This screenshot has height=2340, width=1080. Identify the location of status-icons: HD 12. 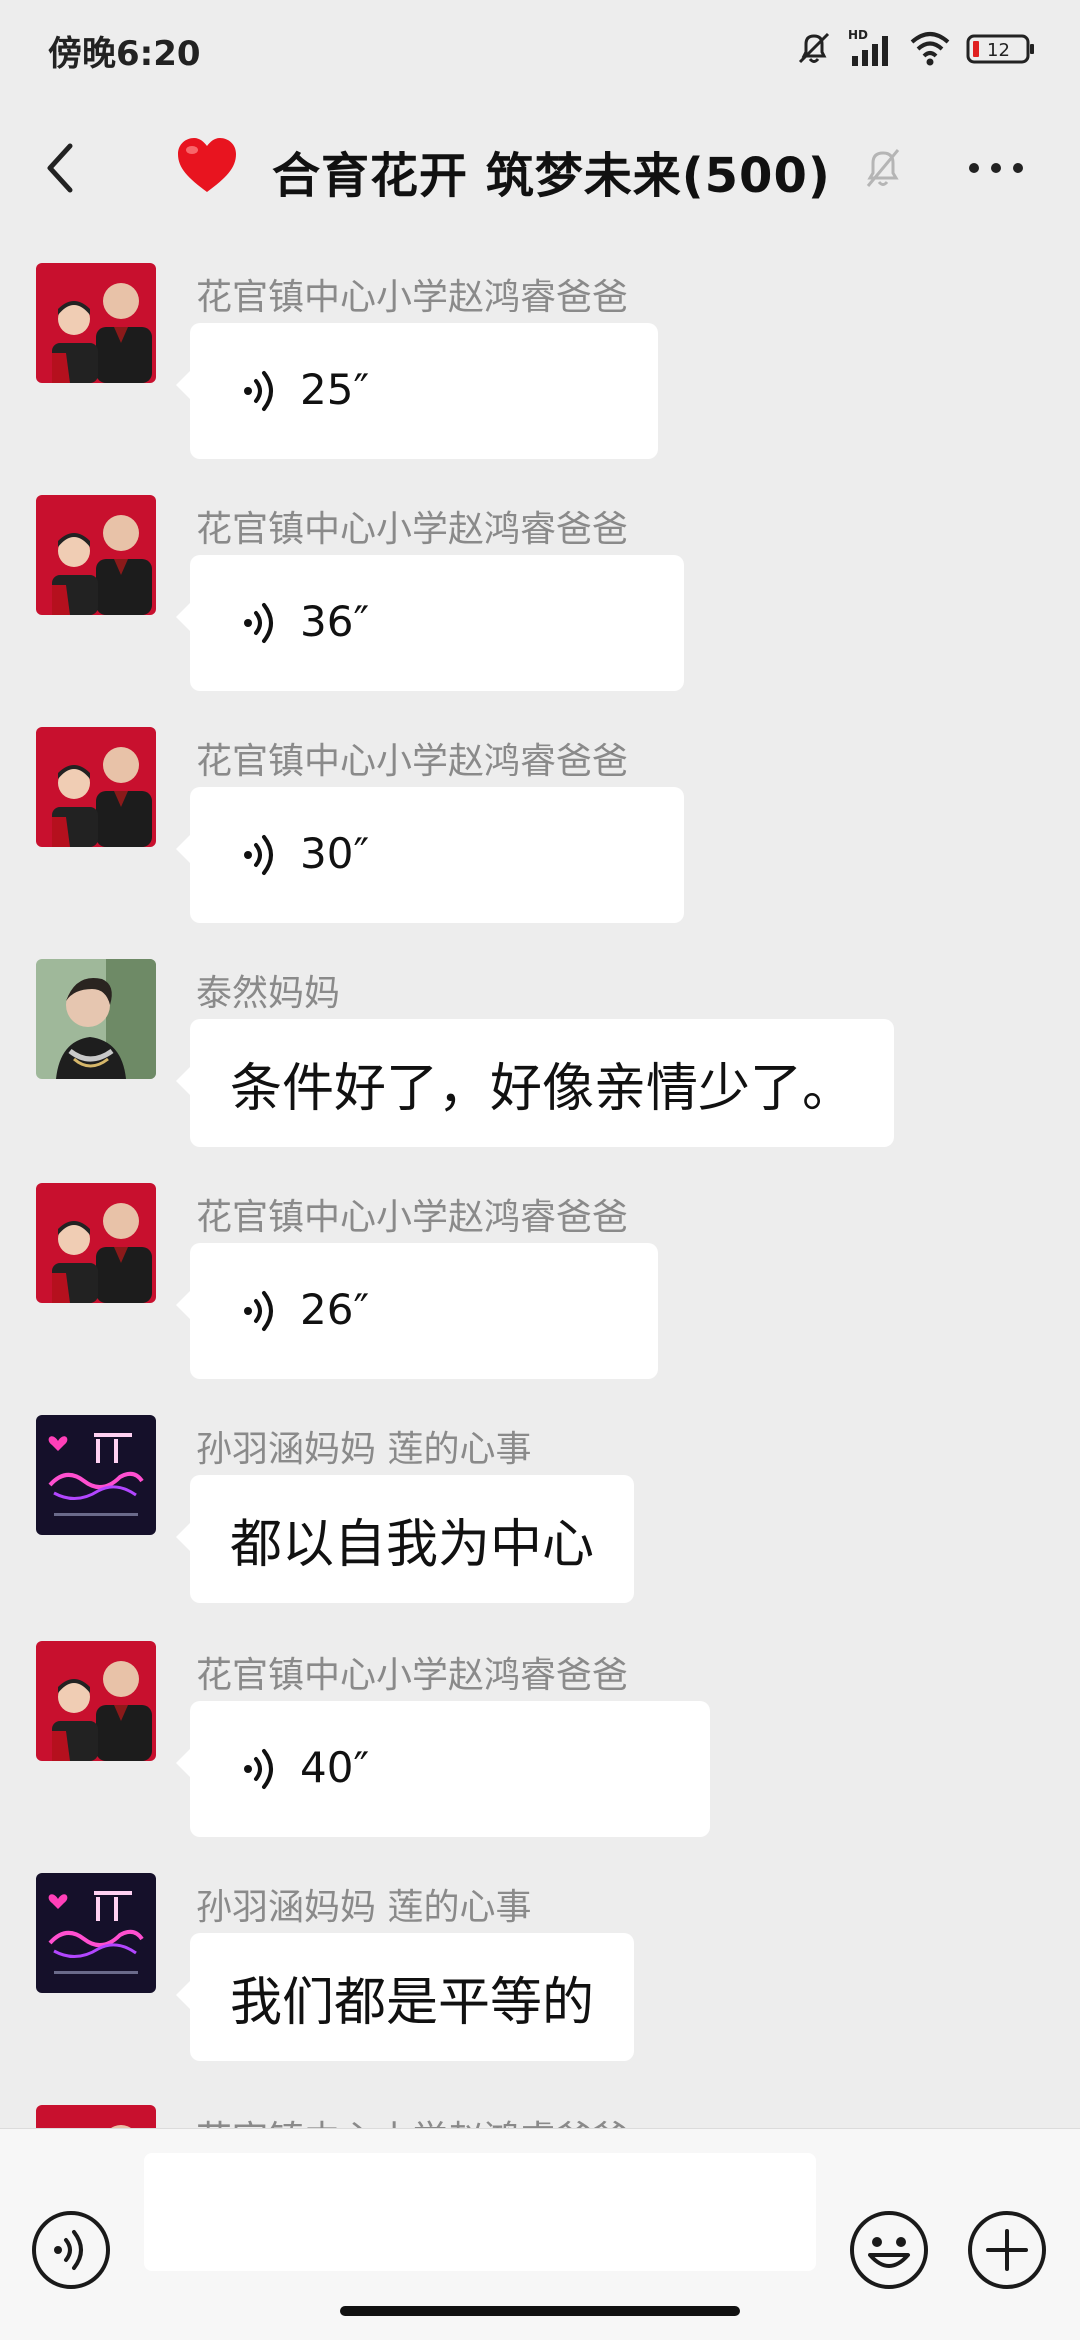
(915, 48).